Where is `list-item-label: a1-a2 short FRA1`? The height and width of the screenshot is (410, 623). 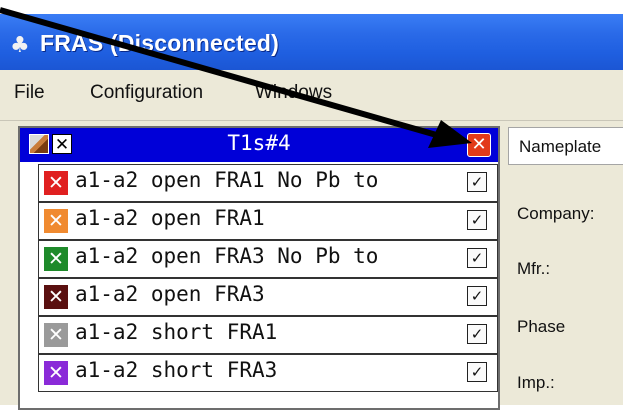 list-item-label: a1-a2 short FRA1 is located at coordinates (176, 332).